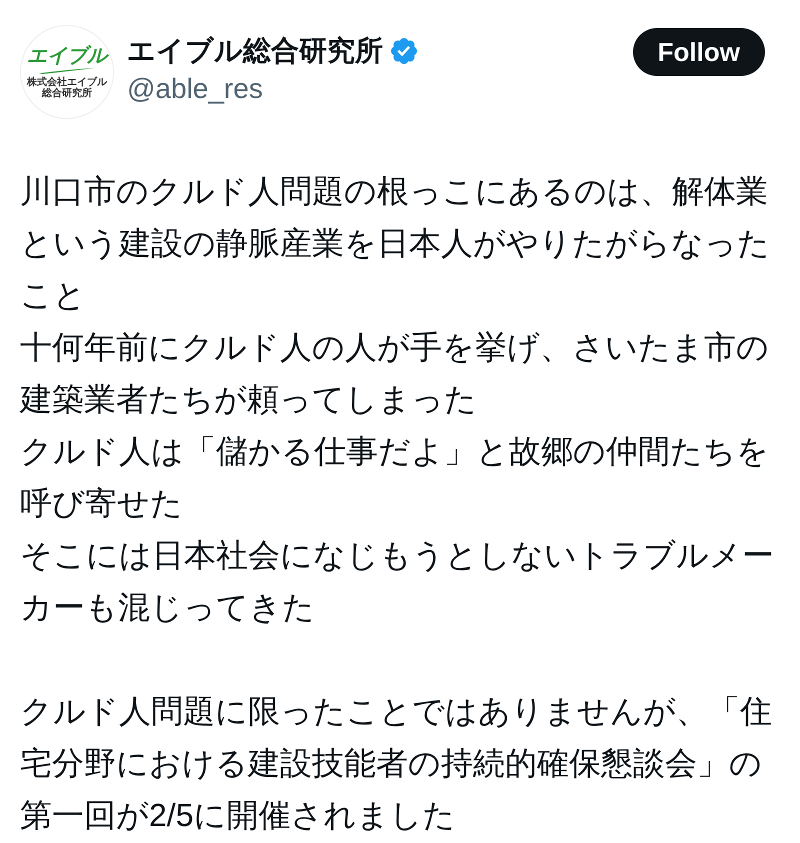  I want to click on post-text-line: そこには日本社会になじもうとしないトラブルメーカーも混じってきた, so click(397, 581).